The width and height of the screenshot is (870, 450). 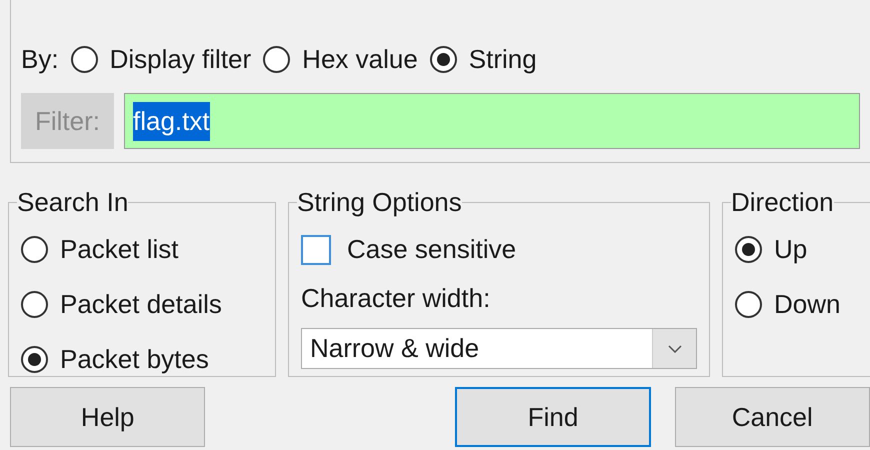 What do you see at coordinates (316, 249) in the screenshot?
I see `checkbox` at bounding box center [316, 249].